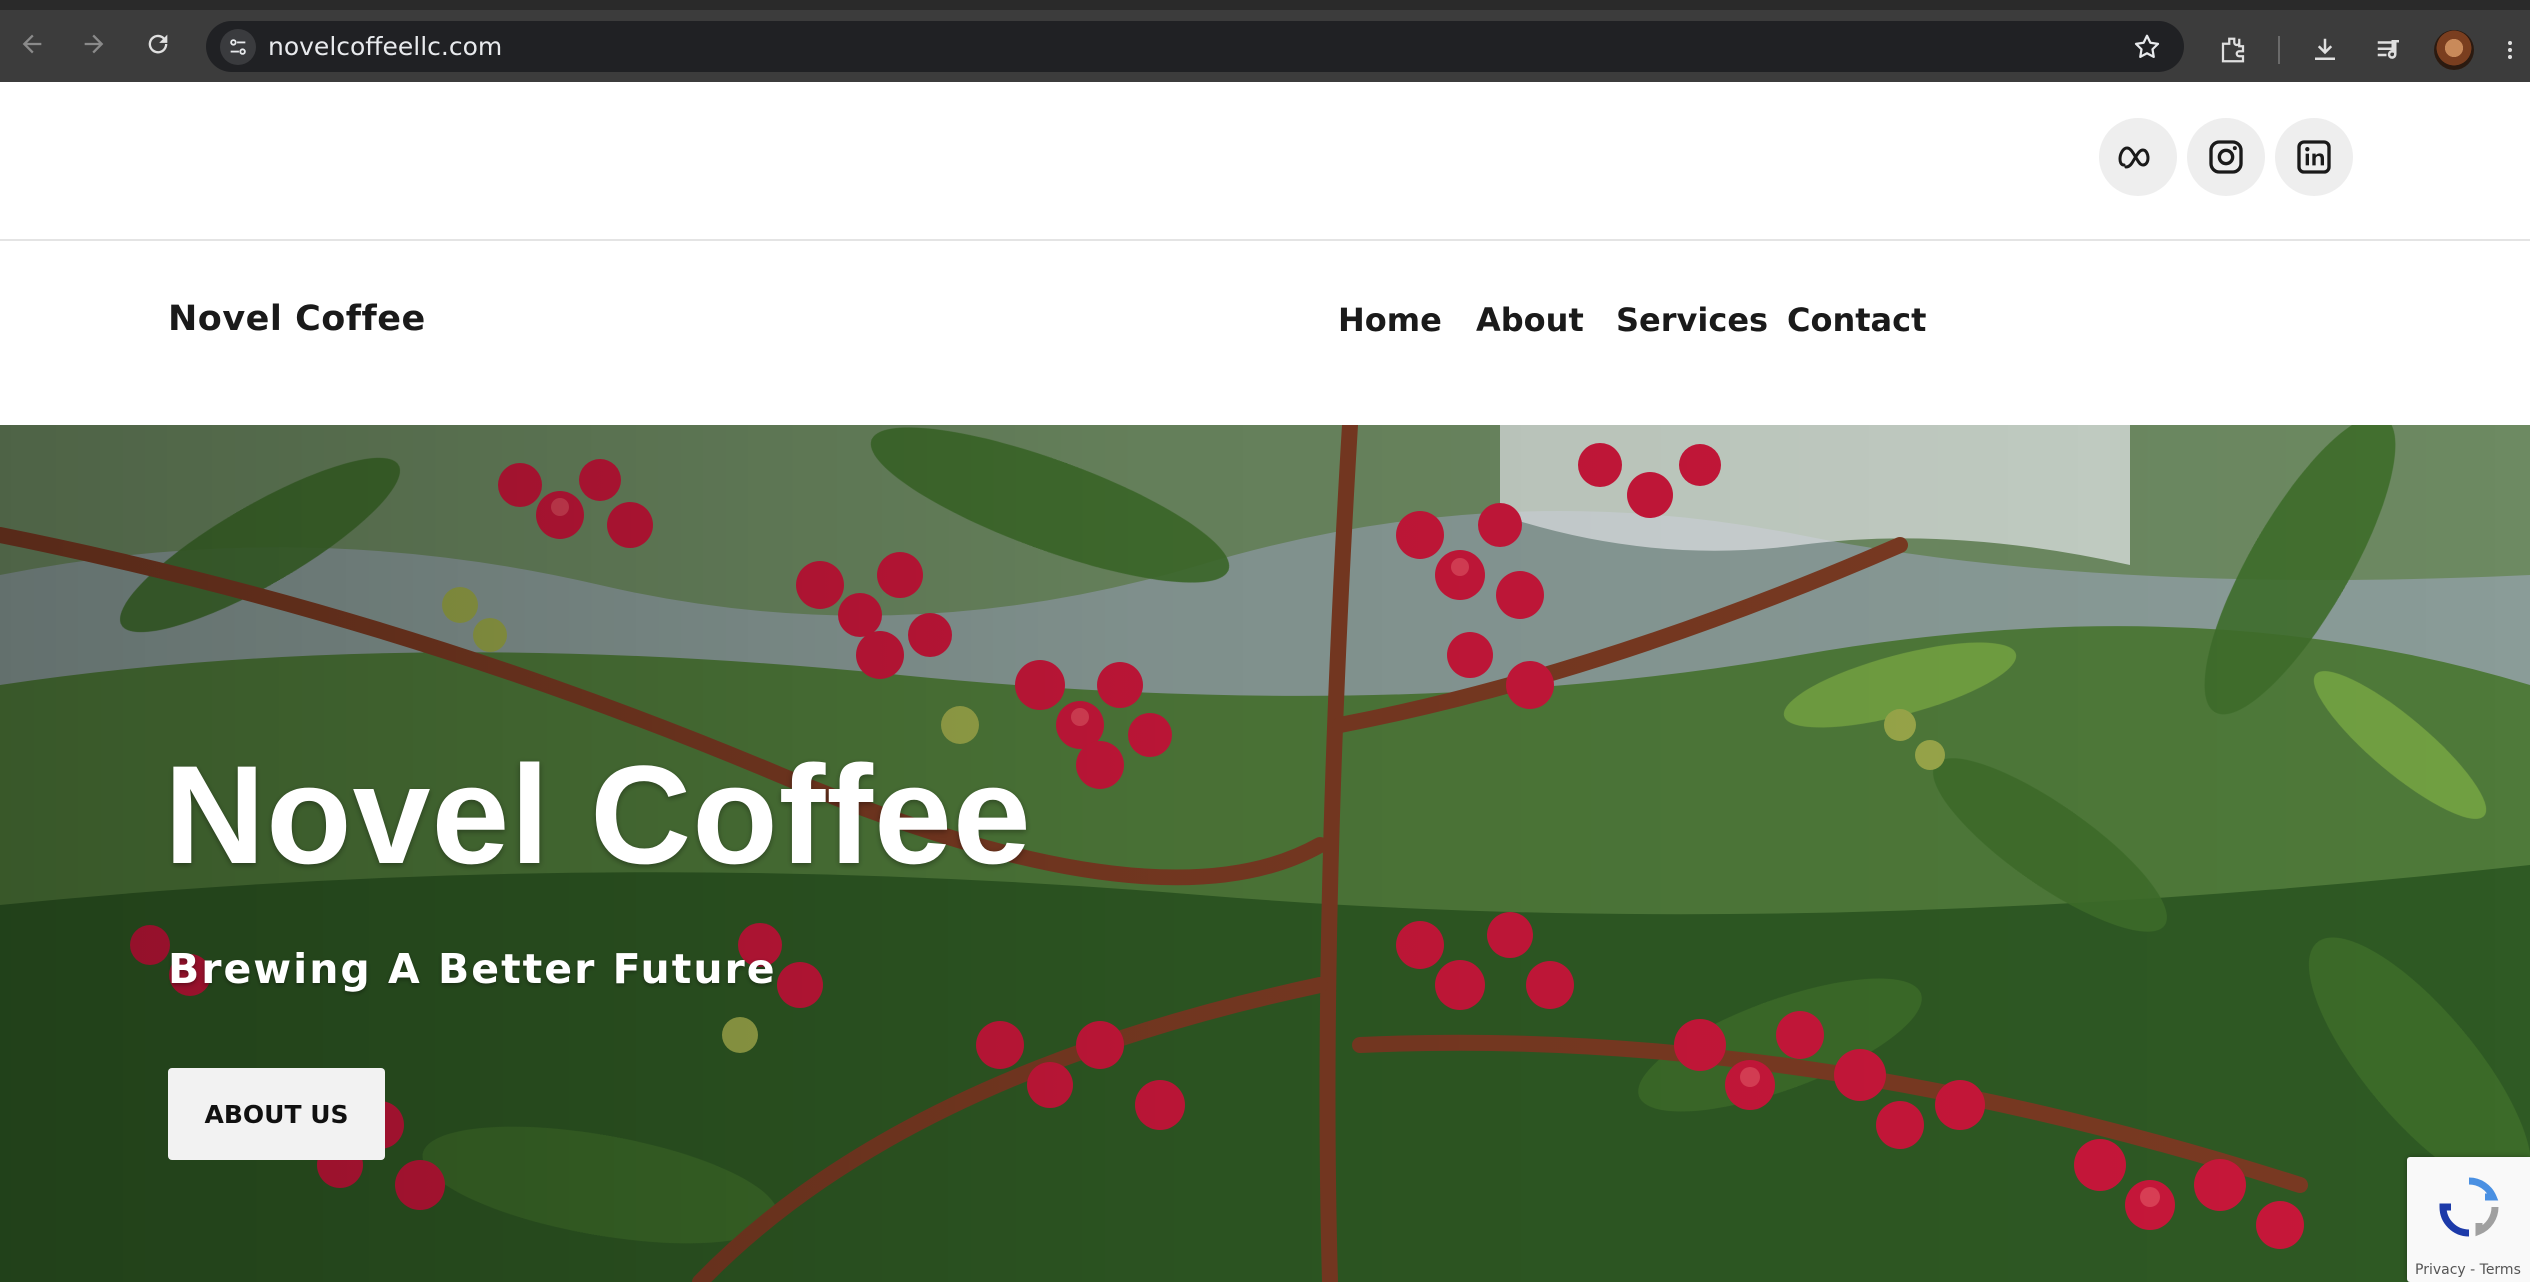 This screenshot has width=2530, height=1282. I want to click on nav-about: About, so click(1530, 320).